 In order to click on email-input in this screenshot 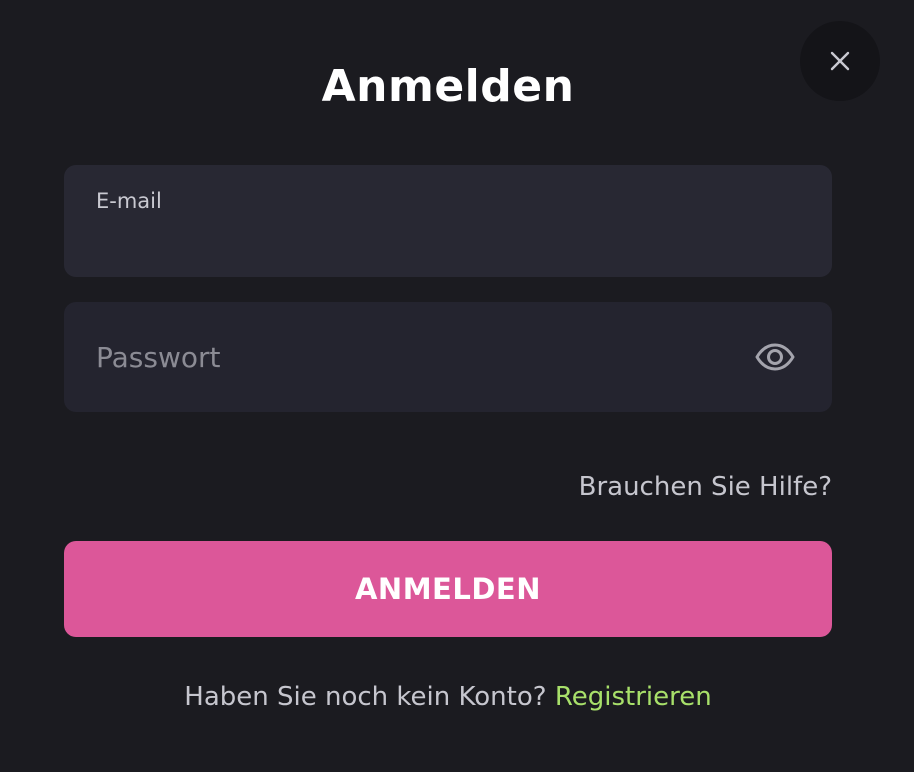, I will do `click(436, 239)`.